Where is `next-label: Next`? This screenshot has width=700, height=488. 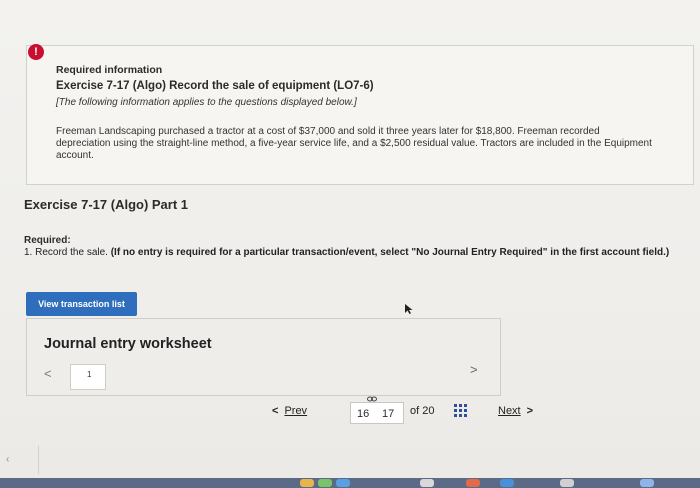 next-label: Next is located at coordinates (509, 411).